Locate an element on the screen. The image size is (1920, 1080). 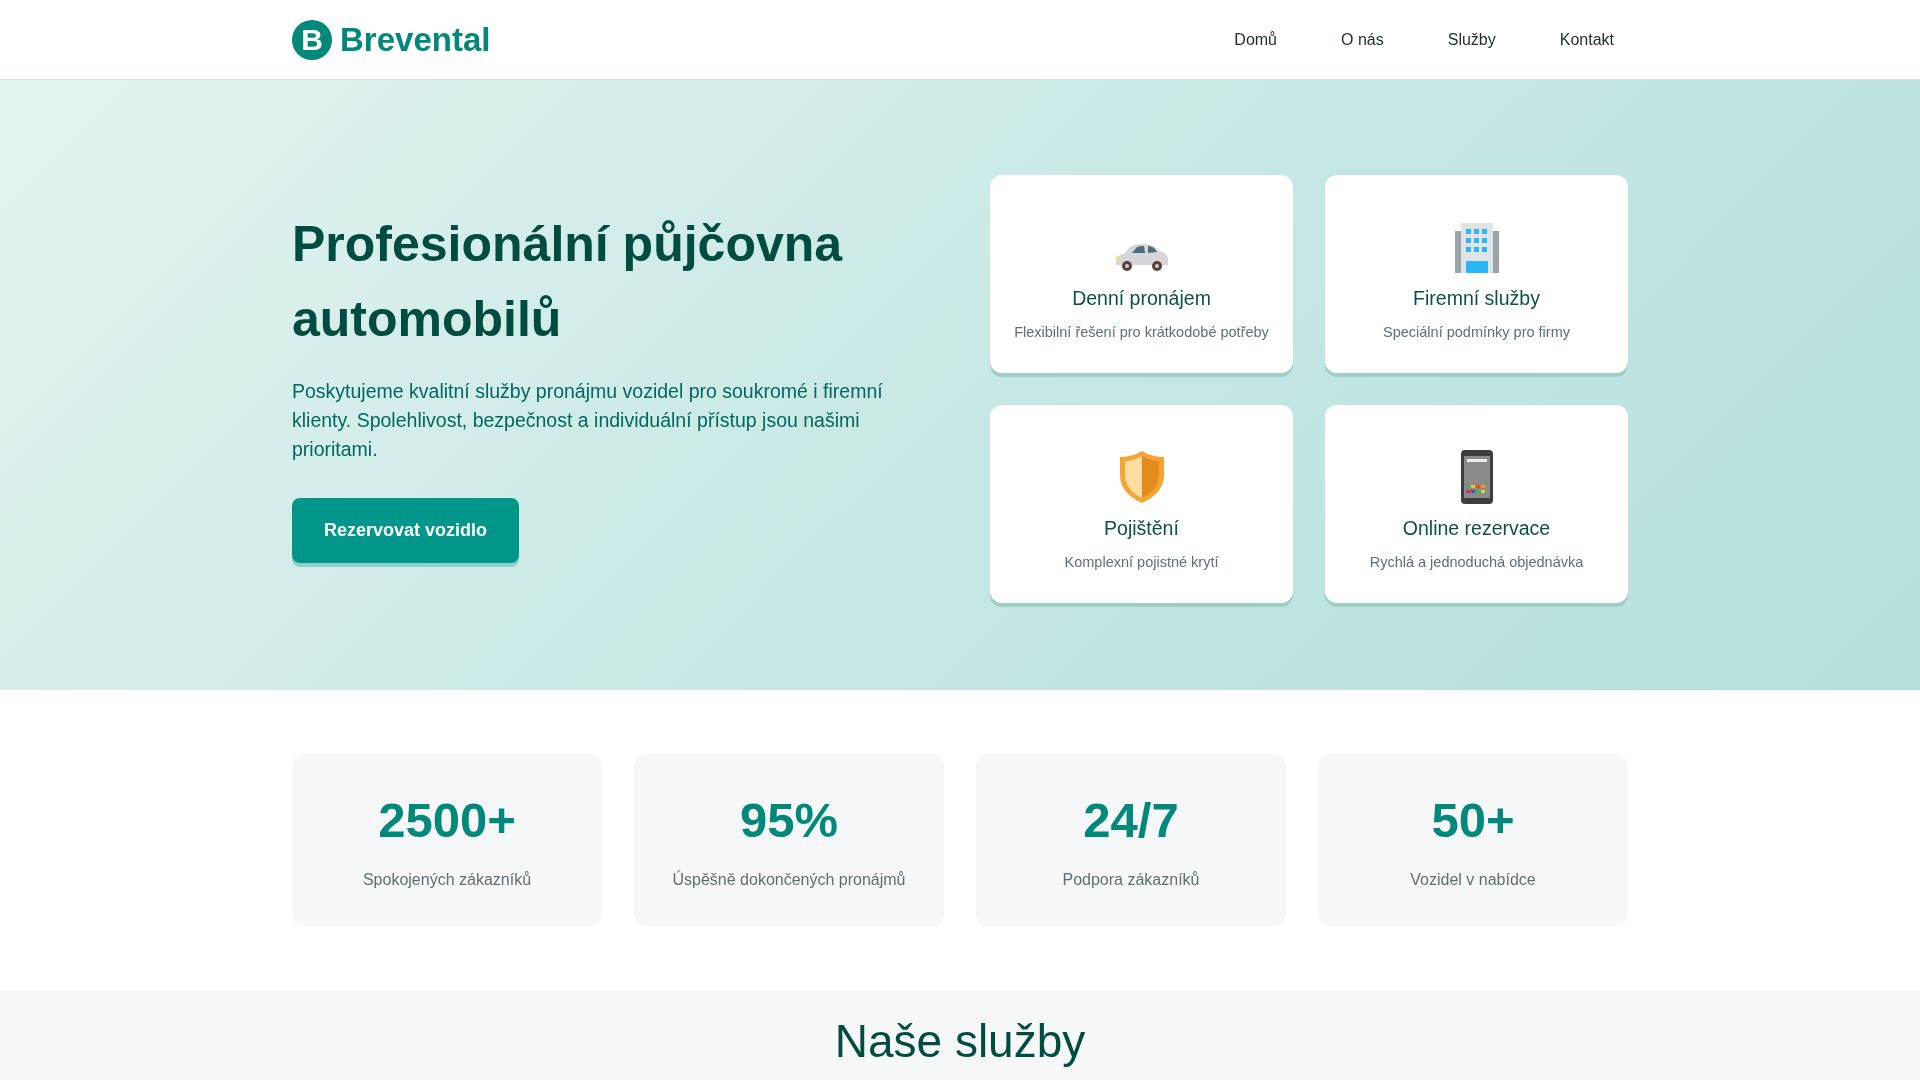
stat-label: Vozidel v nabídce is located at coordinates (1473, 879).